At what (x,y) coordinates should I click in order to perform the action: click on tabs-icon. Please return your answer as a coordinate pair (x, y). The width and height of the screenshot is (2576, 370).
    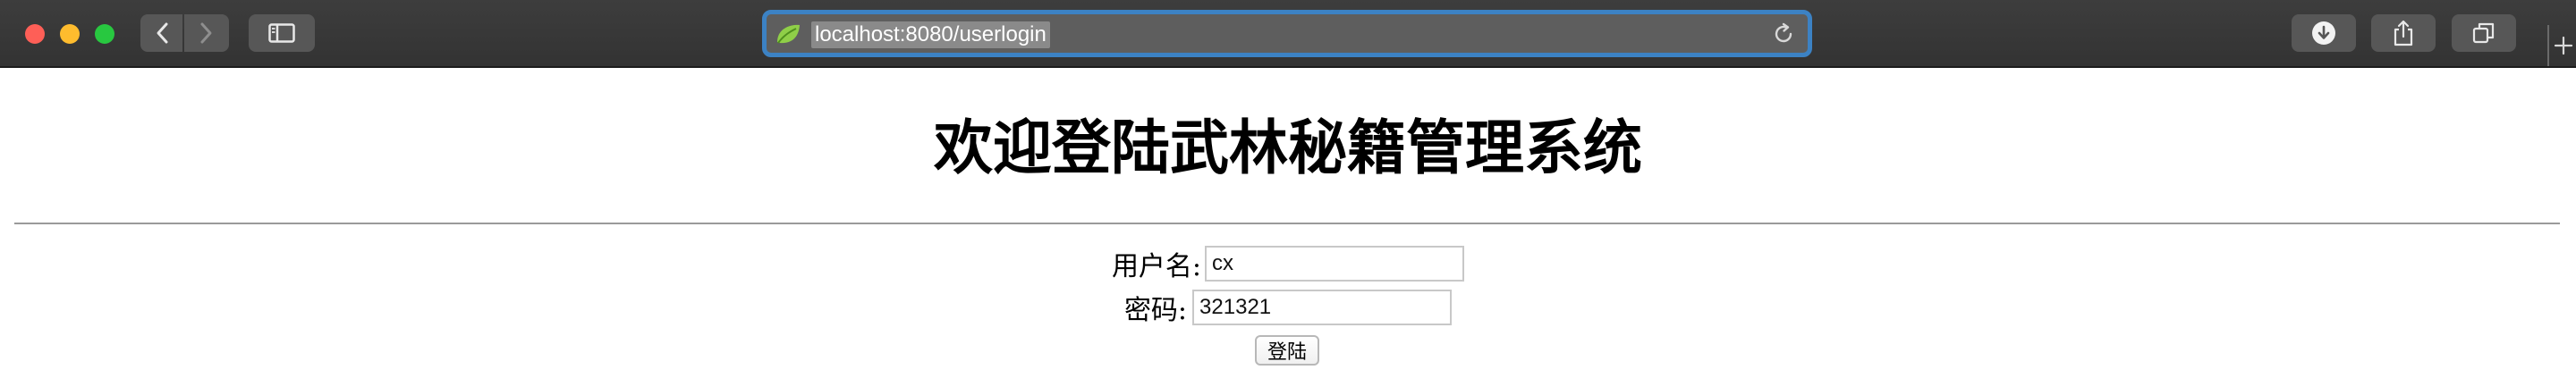
    Looking at the image, I should click on (2483, 33).